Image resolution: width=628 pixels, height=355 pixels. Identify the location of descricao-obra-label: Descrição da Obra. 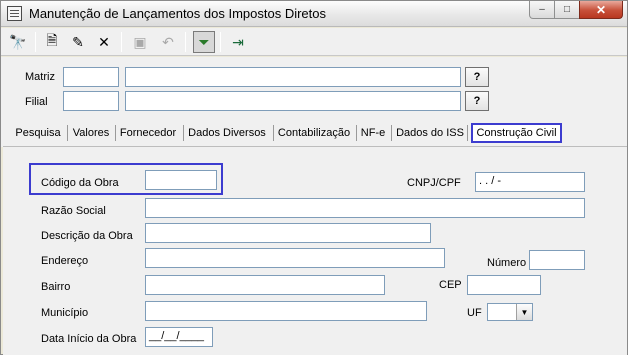
(87, 236).